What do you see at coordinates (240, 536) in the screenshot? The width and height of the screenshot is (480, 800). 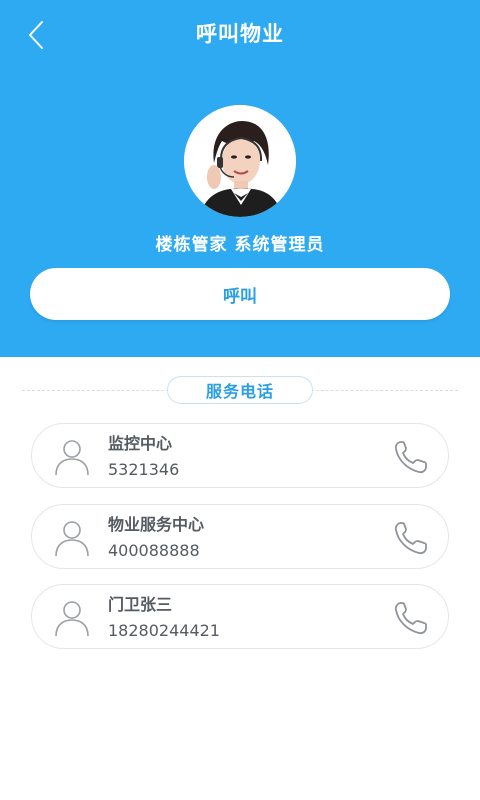 I see `contact-card-property-service: 物业服务中心 400088888` at bounding box center [240, 536].